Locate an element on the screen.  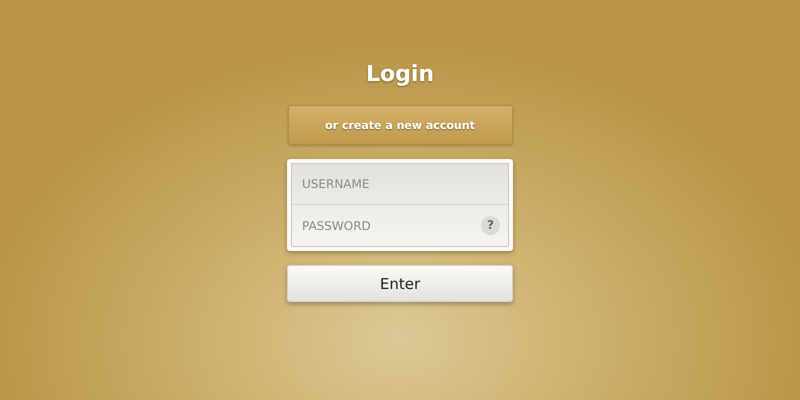
input-field: USERNAME is located at coordinates (400, 184).